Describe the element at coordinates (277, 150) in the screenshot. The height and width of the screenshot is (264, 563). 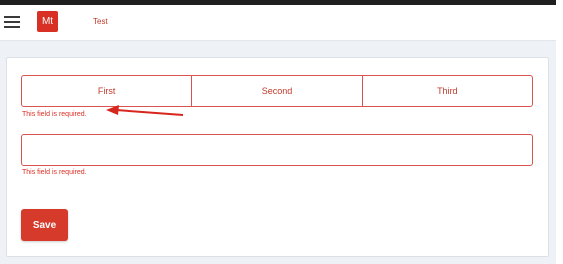
I see `text-input` at that location.